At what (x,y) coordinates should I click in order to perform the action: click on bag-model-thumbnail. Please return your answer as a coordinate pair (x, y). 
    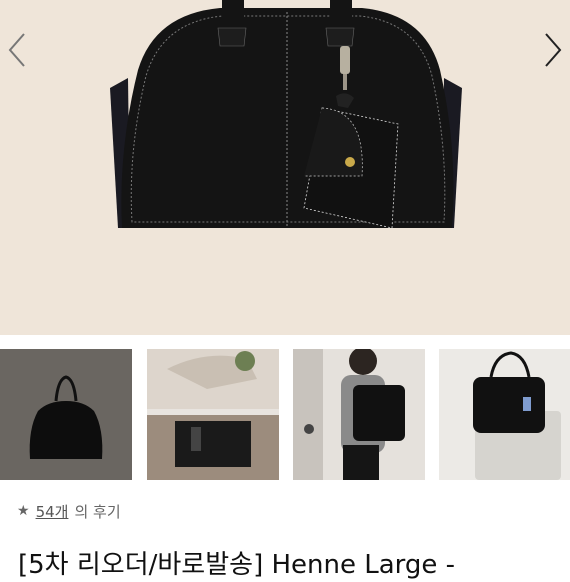
    Looking at the image, I should click on (359, 414).